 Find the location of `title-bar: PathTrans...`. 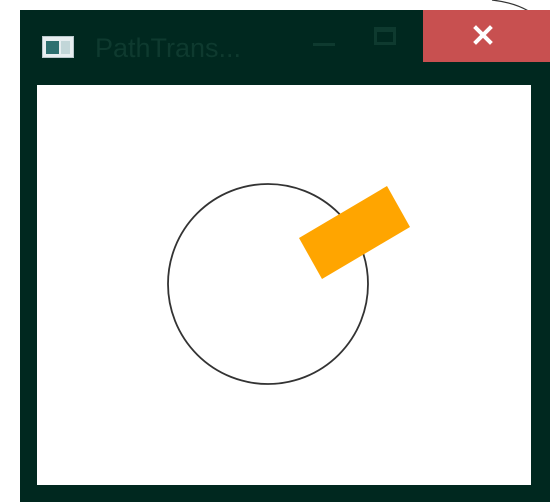

title-bar: PathTrans... is located at coordinates (285, 46).